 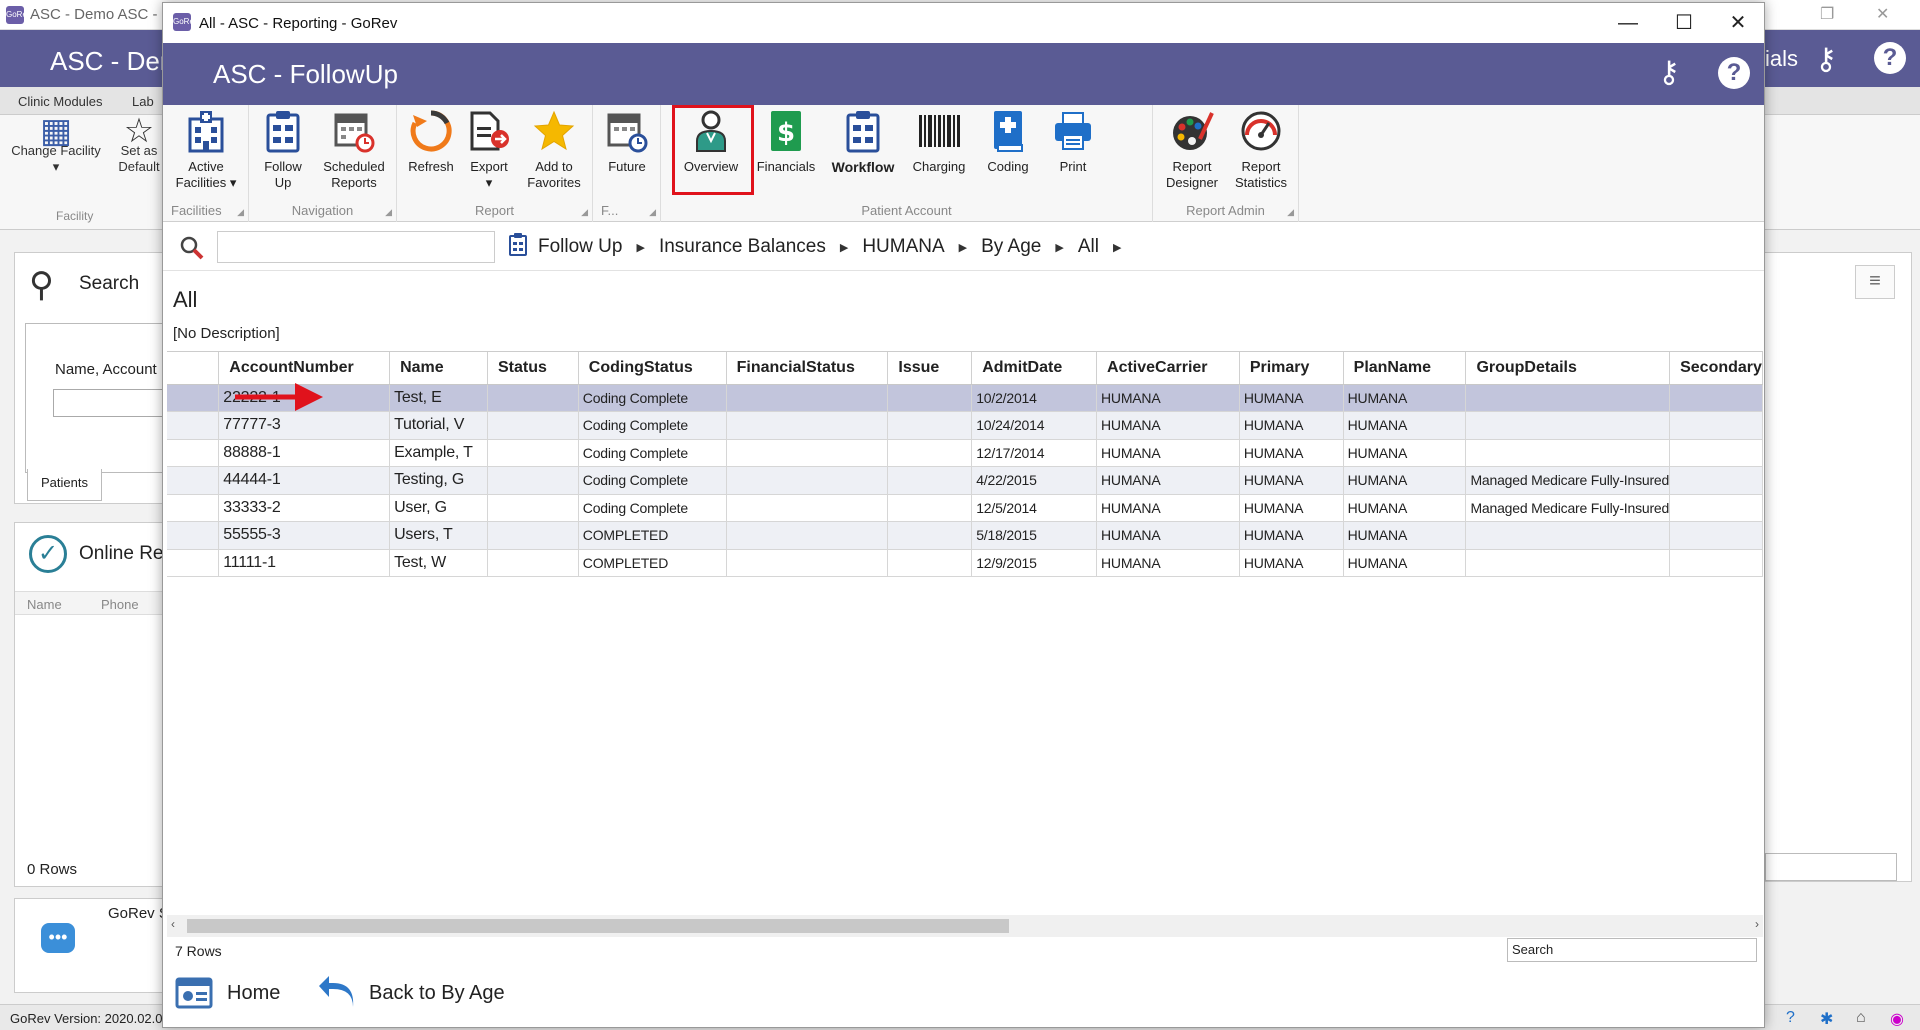 What do you see at coordinates (1011, 247) in the screenshot?
I see `breadcrumb-by-age: By Age` at bounding box center [1011, 247].